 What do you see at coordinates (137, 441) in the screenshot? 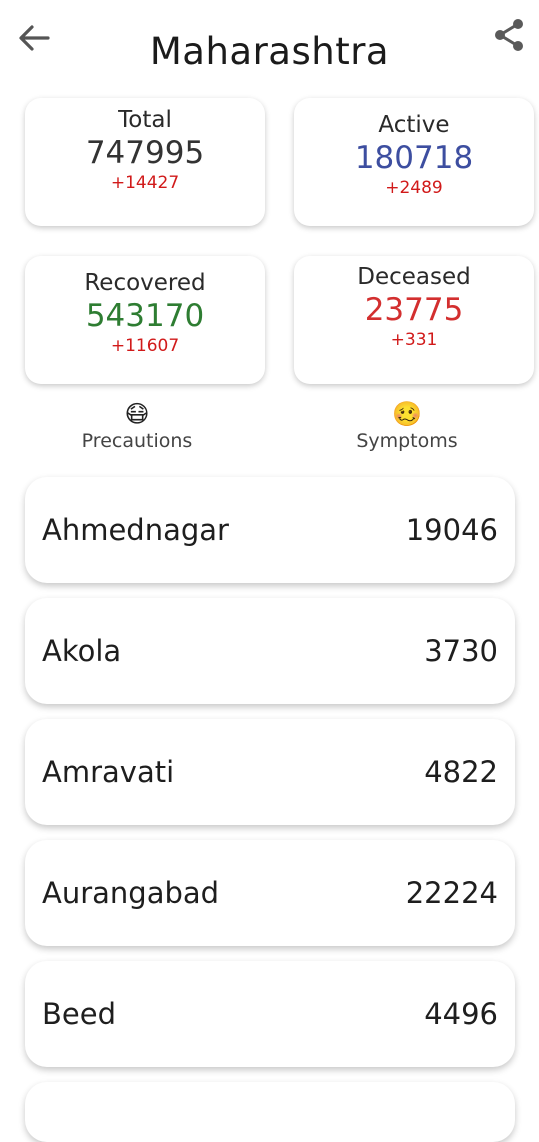
I see `precautions-label: Precautions` at bounding box center [137, 441].